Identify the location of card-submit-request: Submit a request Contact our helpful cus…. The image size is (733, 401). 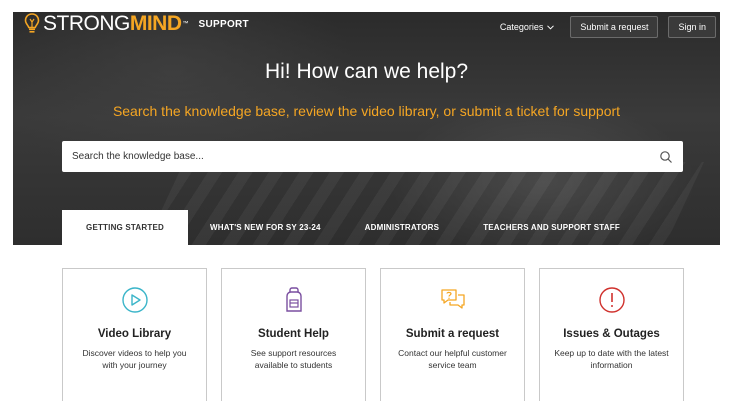
(452, 334).